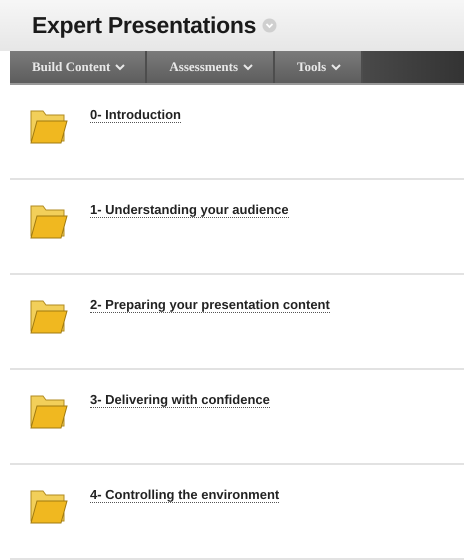 The height and width of the screenshot is (560, 464). I want to click on menu-button: Build Content, so click(79, 67).